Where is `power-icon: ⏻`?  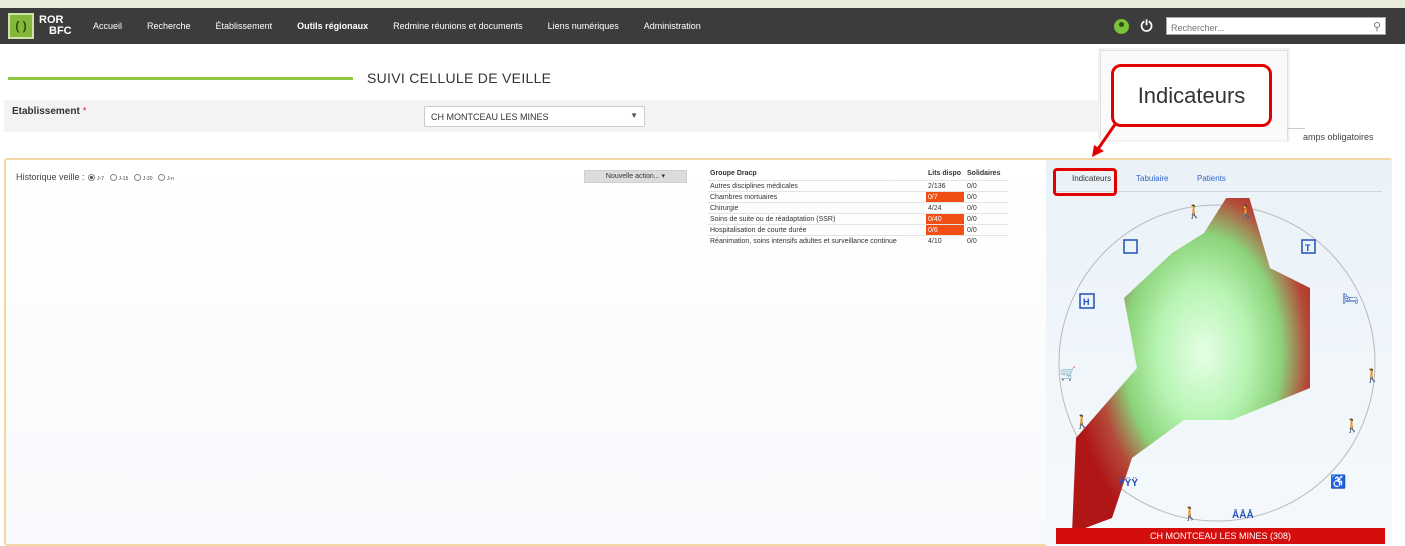 power-icon: ⏻ is located at coordinates (1146, 26).